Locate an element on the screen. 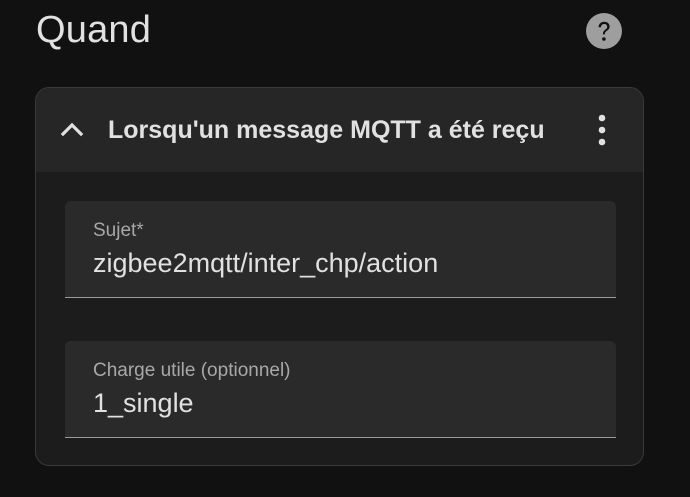 The image size is (690, 497). topic-input is located at coordinates (343, 263).